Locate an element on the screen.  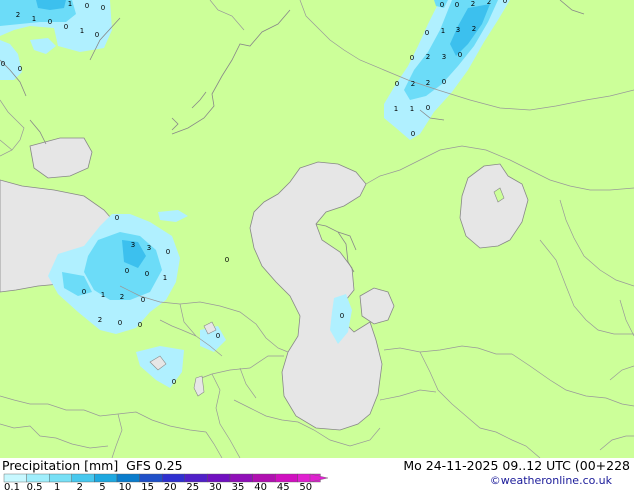
color-scale: 0.1 0.5 1 2 5 10 15 20 25 30 35 40 45 50 is located at coordinates (166, 482).